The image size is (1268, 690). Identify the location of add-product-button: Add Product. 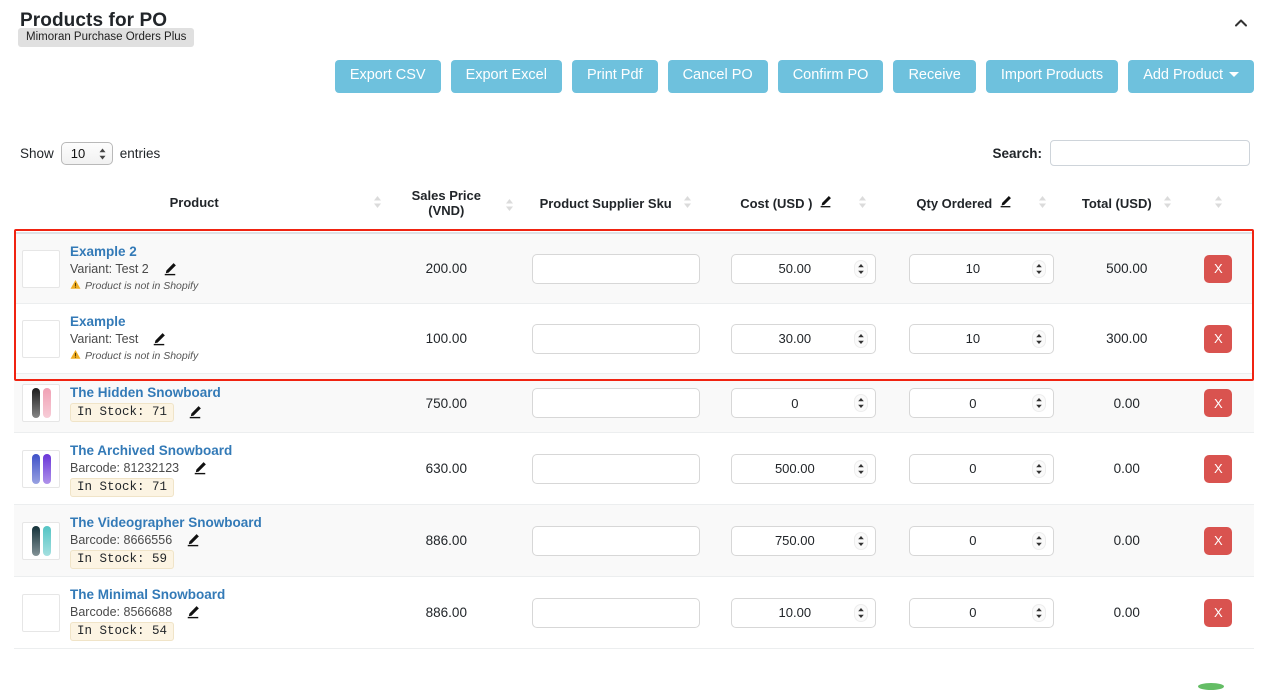
(1191, 76).